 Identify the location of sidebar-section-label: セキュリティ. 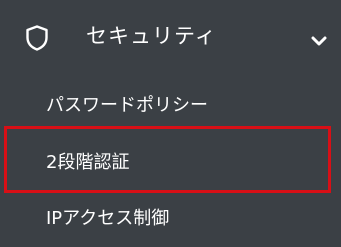
(151, 36).